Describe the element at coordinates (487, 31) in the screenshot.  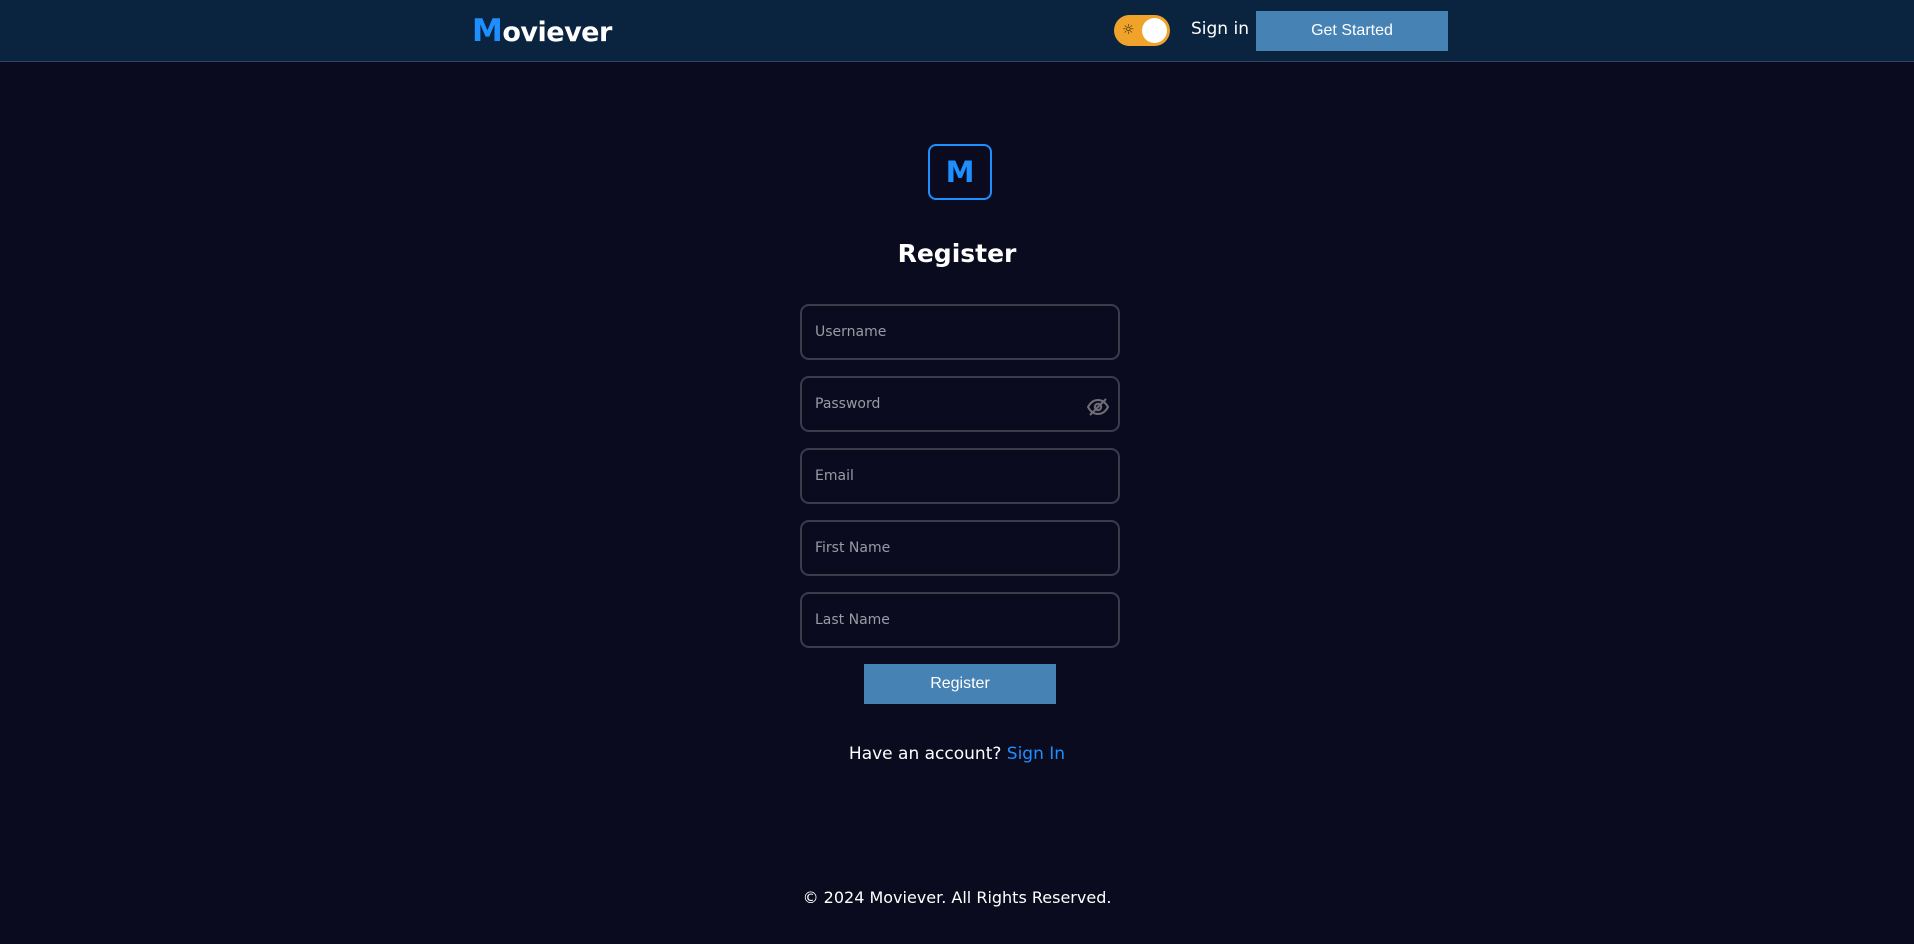
I see `logo-initial: M` at that location.